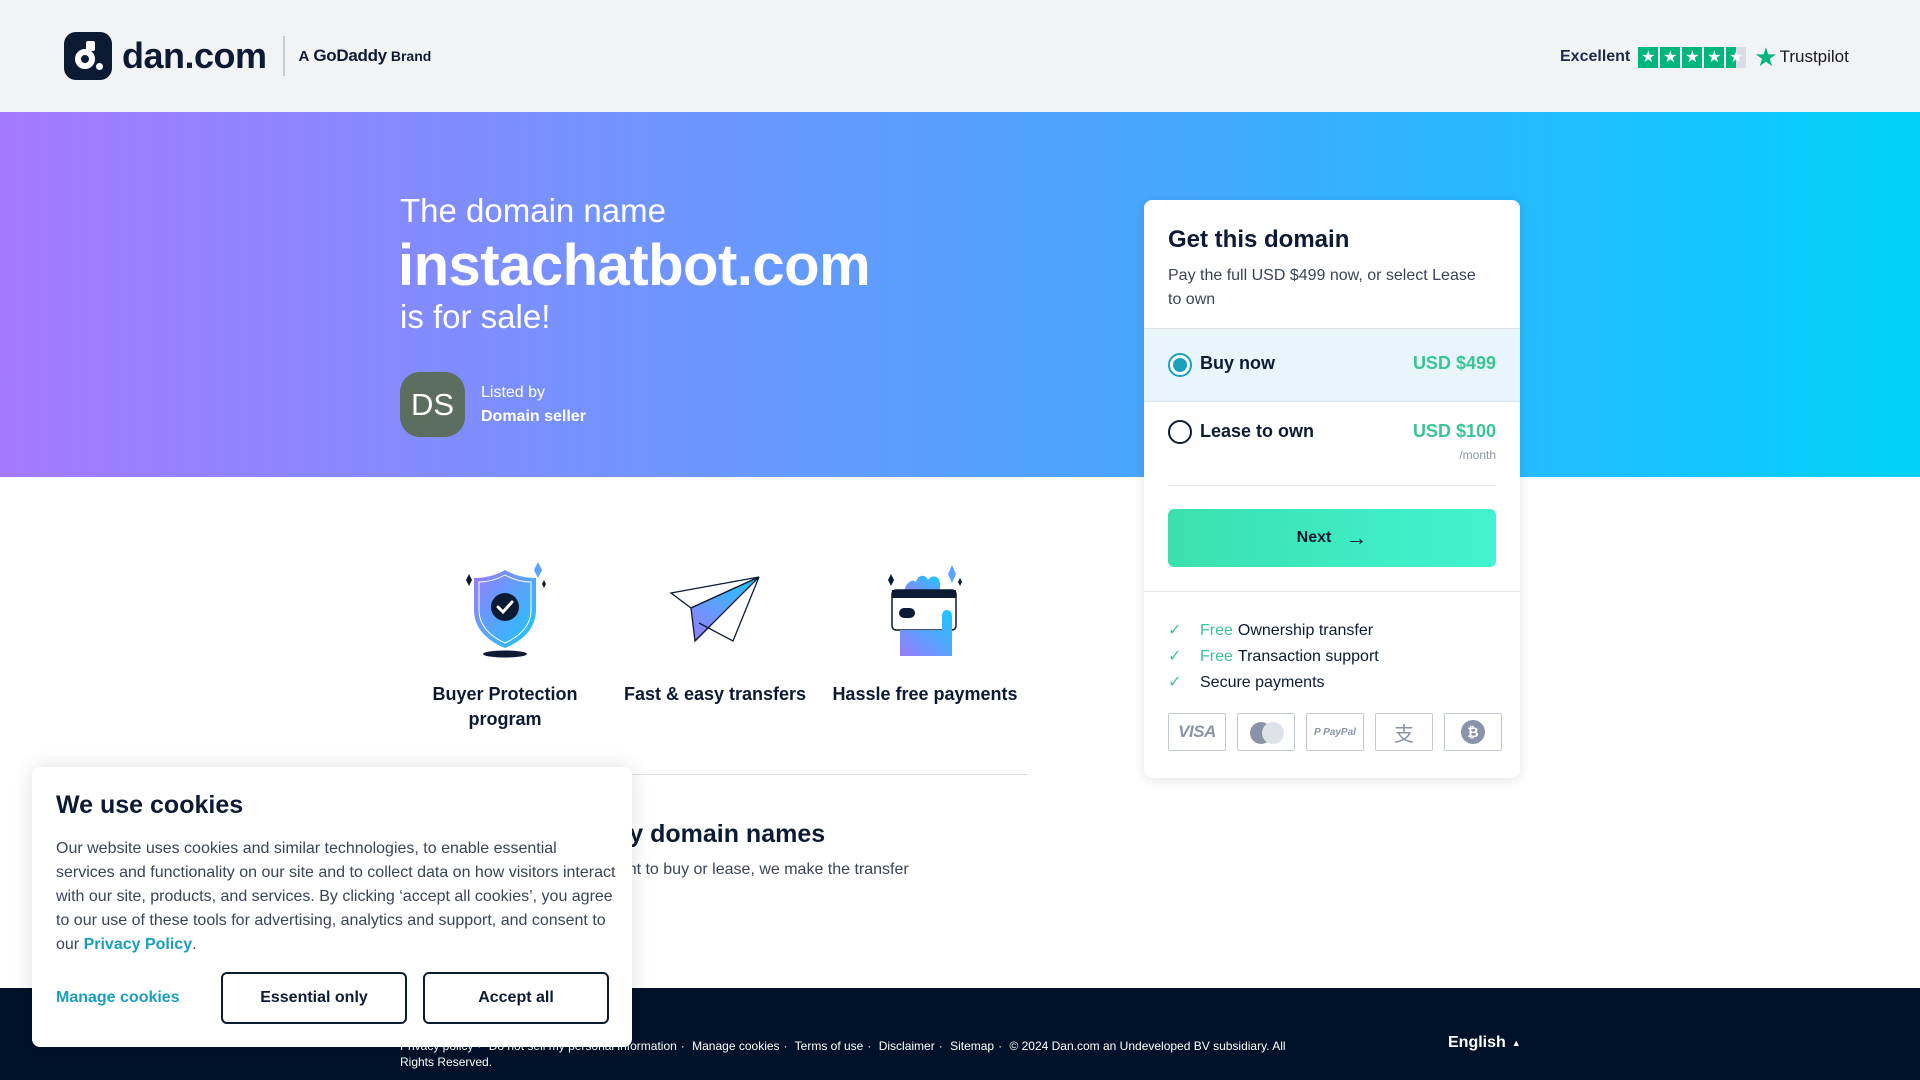 The height and width of the screenshot is (1080, 1920). Describe the element at coordinates (505, 610) in the screenshot. I see `shield-check-icon` at that location.